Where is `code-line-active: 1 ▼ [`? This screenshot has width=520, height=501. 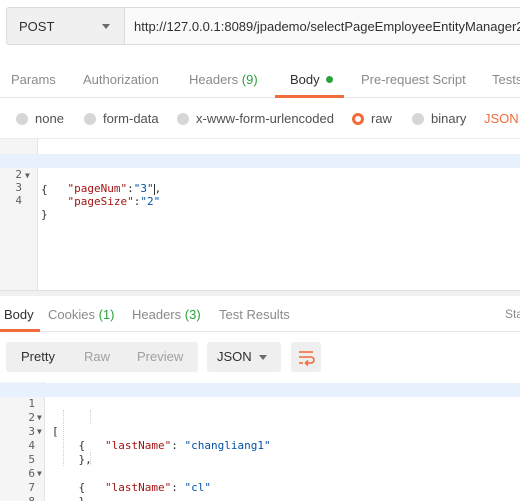
code-line-active: 1 ▼ [ is located at coordinates (260, 410).